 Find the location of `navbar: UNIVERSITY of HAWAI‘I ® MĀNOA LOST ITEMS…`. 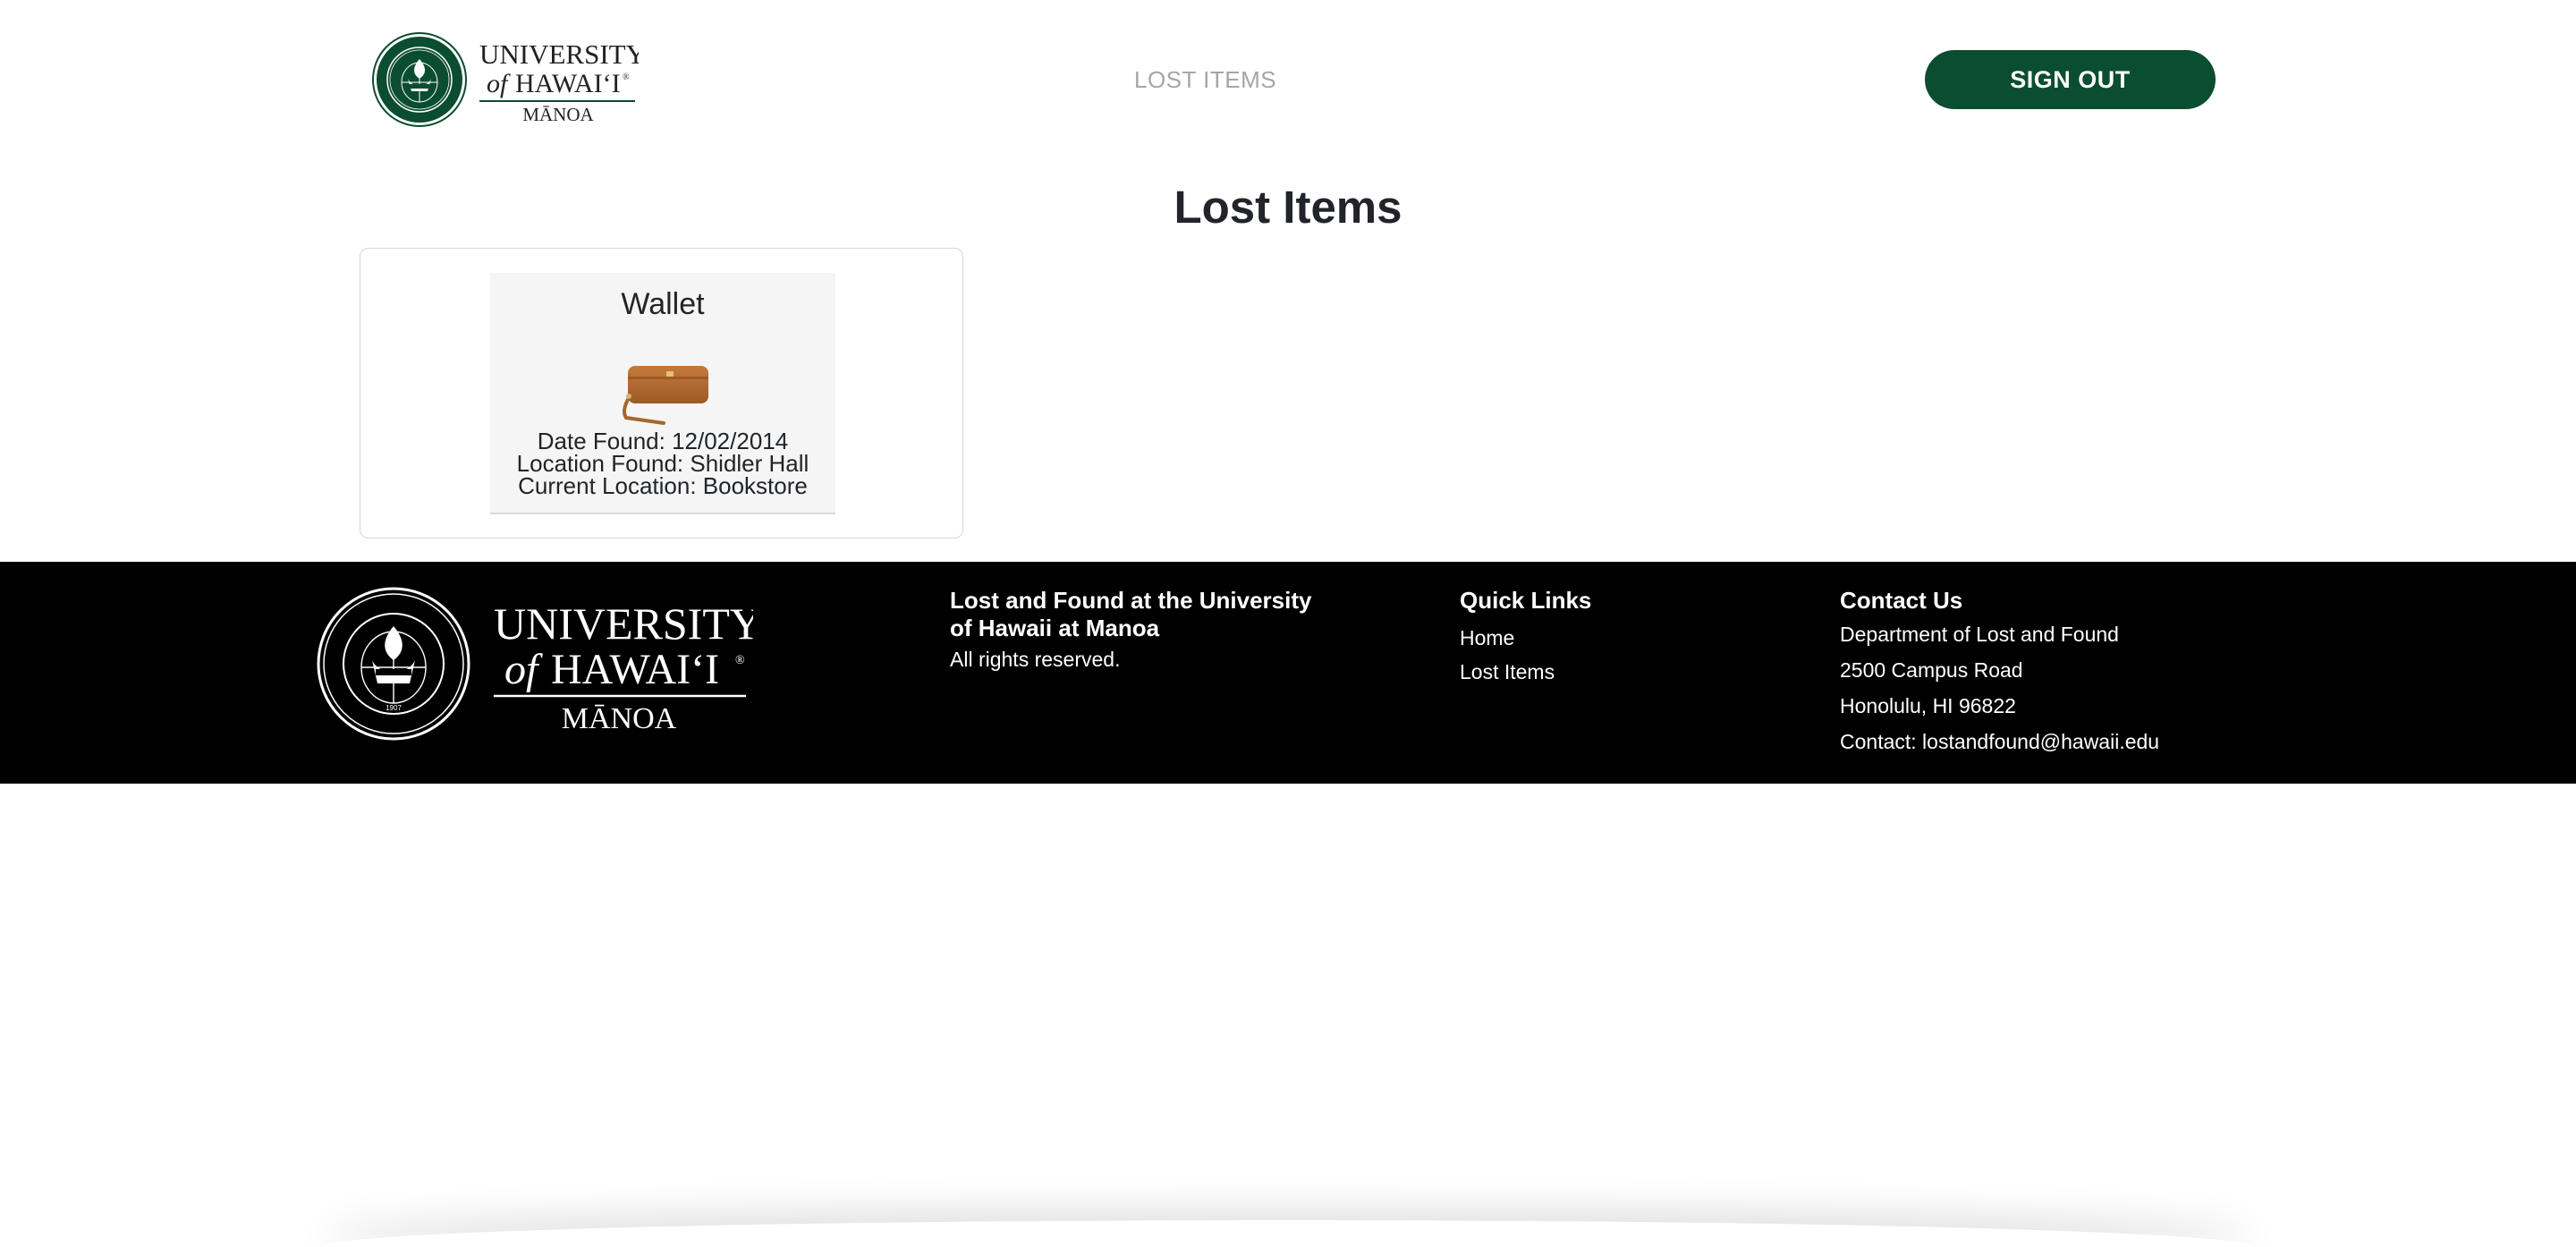

navbar: UNIVERSITY of HAWAI‘I ® MĀNOA LOST ITEMS… is located at coordinates (1288, 80).